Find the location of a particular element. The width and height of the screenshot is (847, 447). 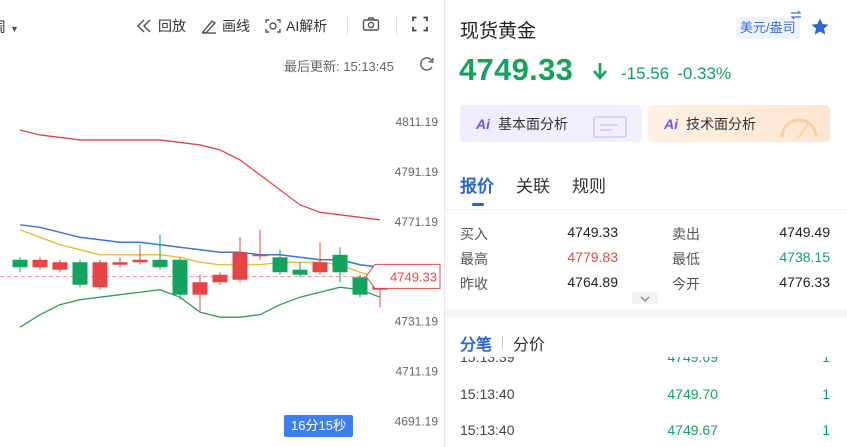

draw-line-button: 画线 is located at coordinates (225, 26).